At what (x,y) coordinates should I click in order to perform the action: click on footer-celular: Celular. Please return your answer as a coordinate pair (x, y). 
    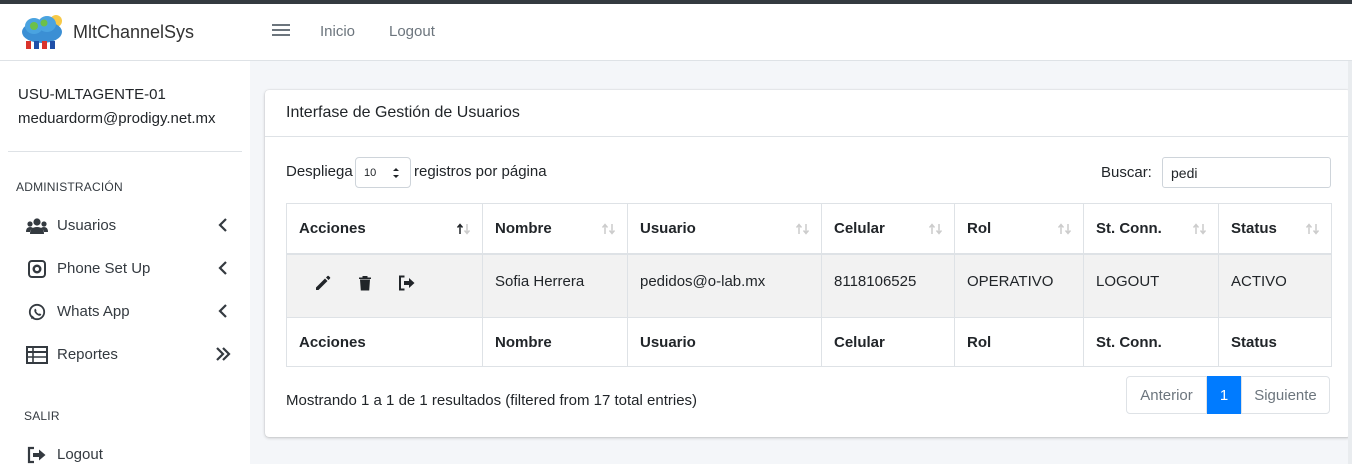
    Looking at the image, I should click on (888, 342).